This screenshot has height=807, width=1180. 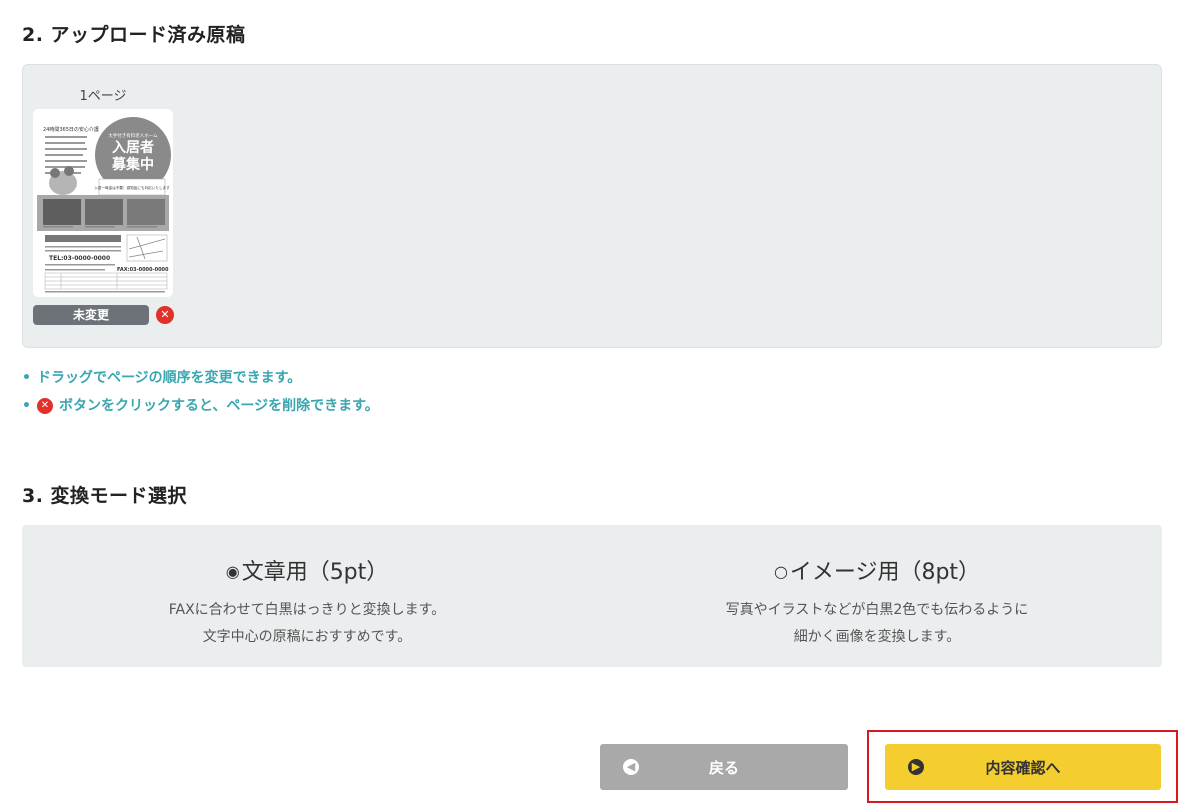 I want to click on delete-page-button: ✕, so click(x=165, y=315).